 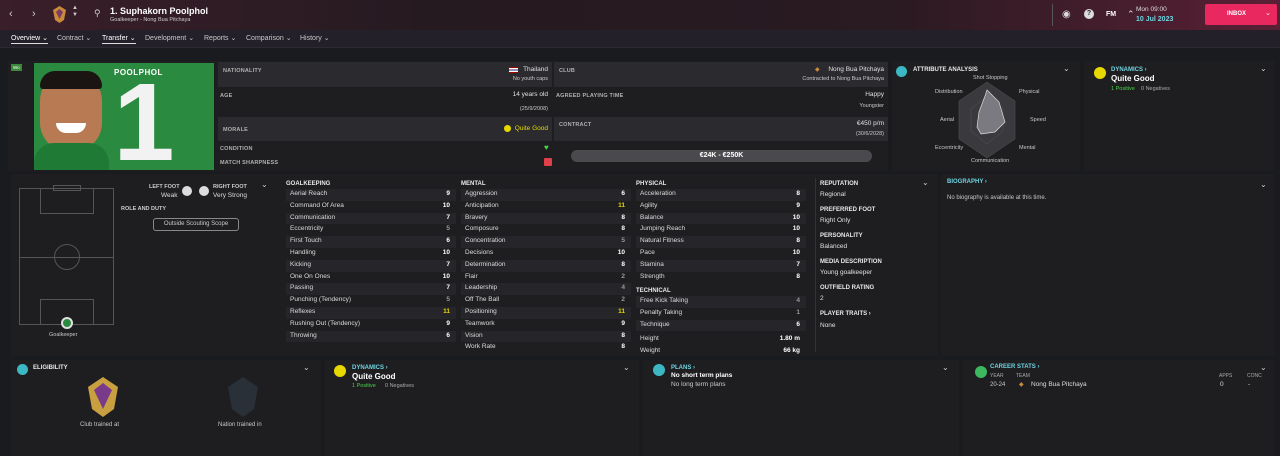 I want to click on attribute-row: Bravery 8, so click(x=546, y=218).